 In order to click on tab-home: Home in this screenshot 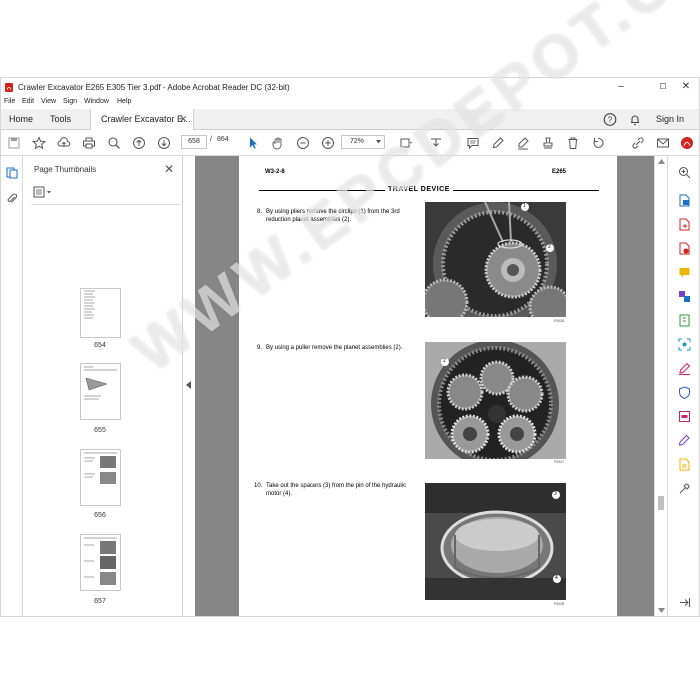, I will do `click(21, 119)`.